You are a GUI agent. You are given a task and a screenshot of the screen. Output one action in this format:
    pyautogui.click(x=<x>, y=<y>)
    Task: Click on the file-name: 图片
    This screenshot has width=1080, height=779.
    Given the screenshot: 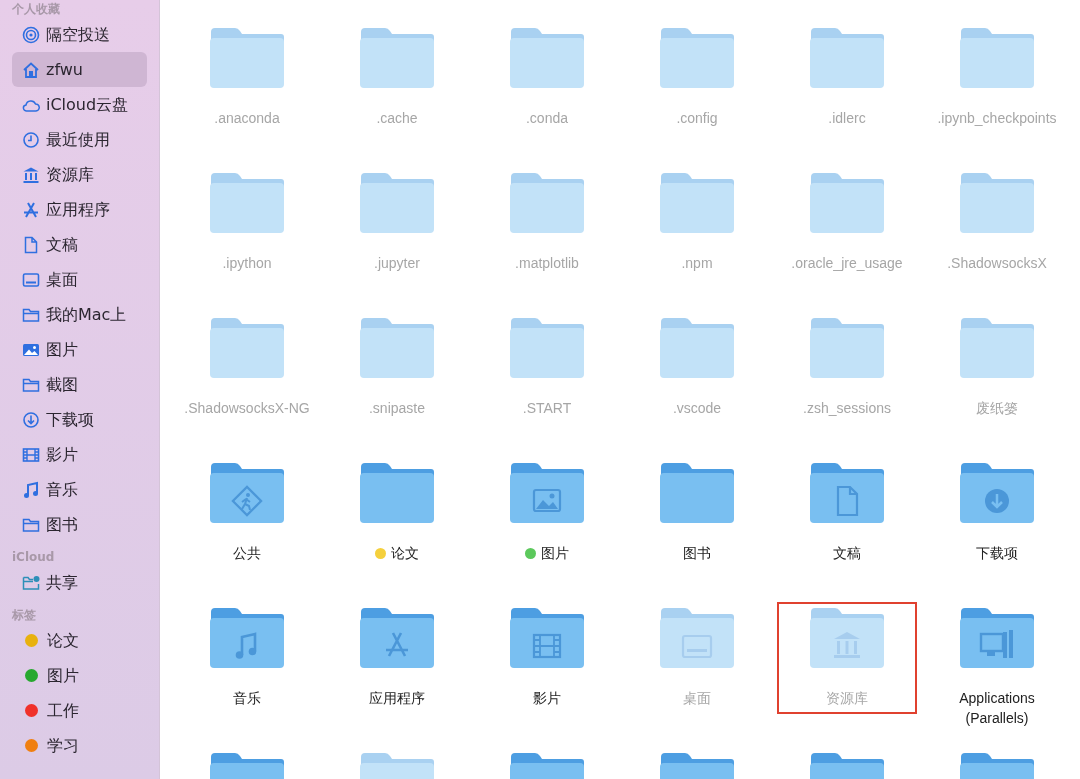 What is the action you would take?
    pyautogui.click(x=555, y=553)
    